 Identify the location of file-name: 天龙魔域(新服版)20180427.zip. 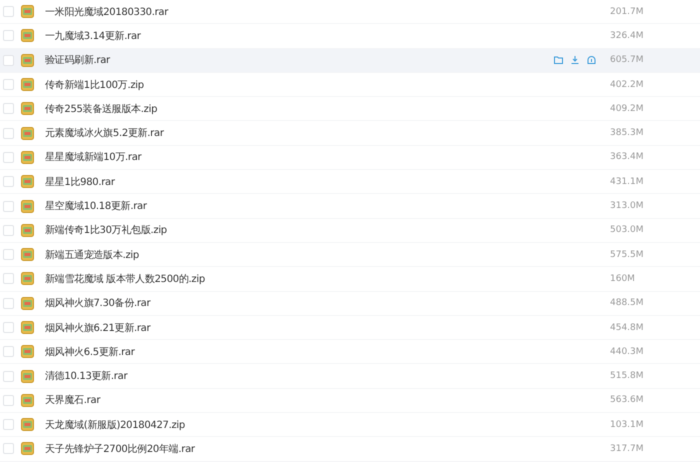
(115, 425).